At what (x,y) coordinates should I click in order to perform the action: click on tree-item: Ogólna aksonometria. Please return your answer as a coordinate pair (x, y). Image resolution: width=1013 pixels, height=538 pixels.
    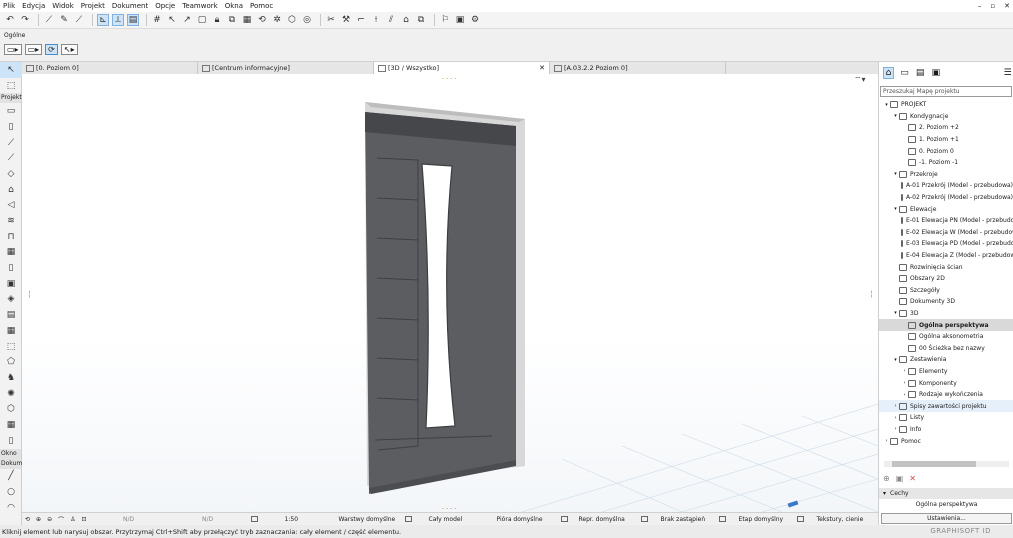
    Looking at the image, I should click on (946, 337).